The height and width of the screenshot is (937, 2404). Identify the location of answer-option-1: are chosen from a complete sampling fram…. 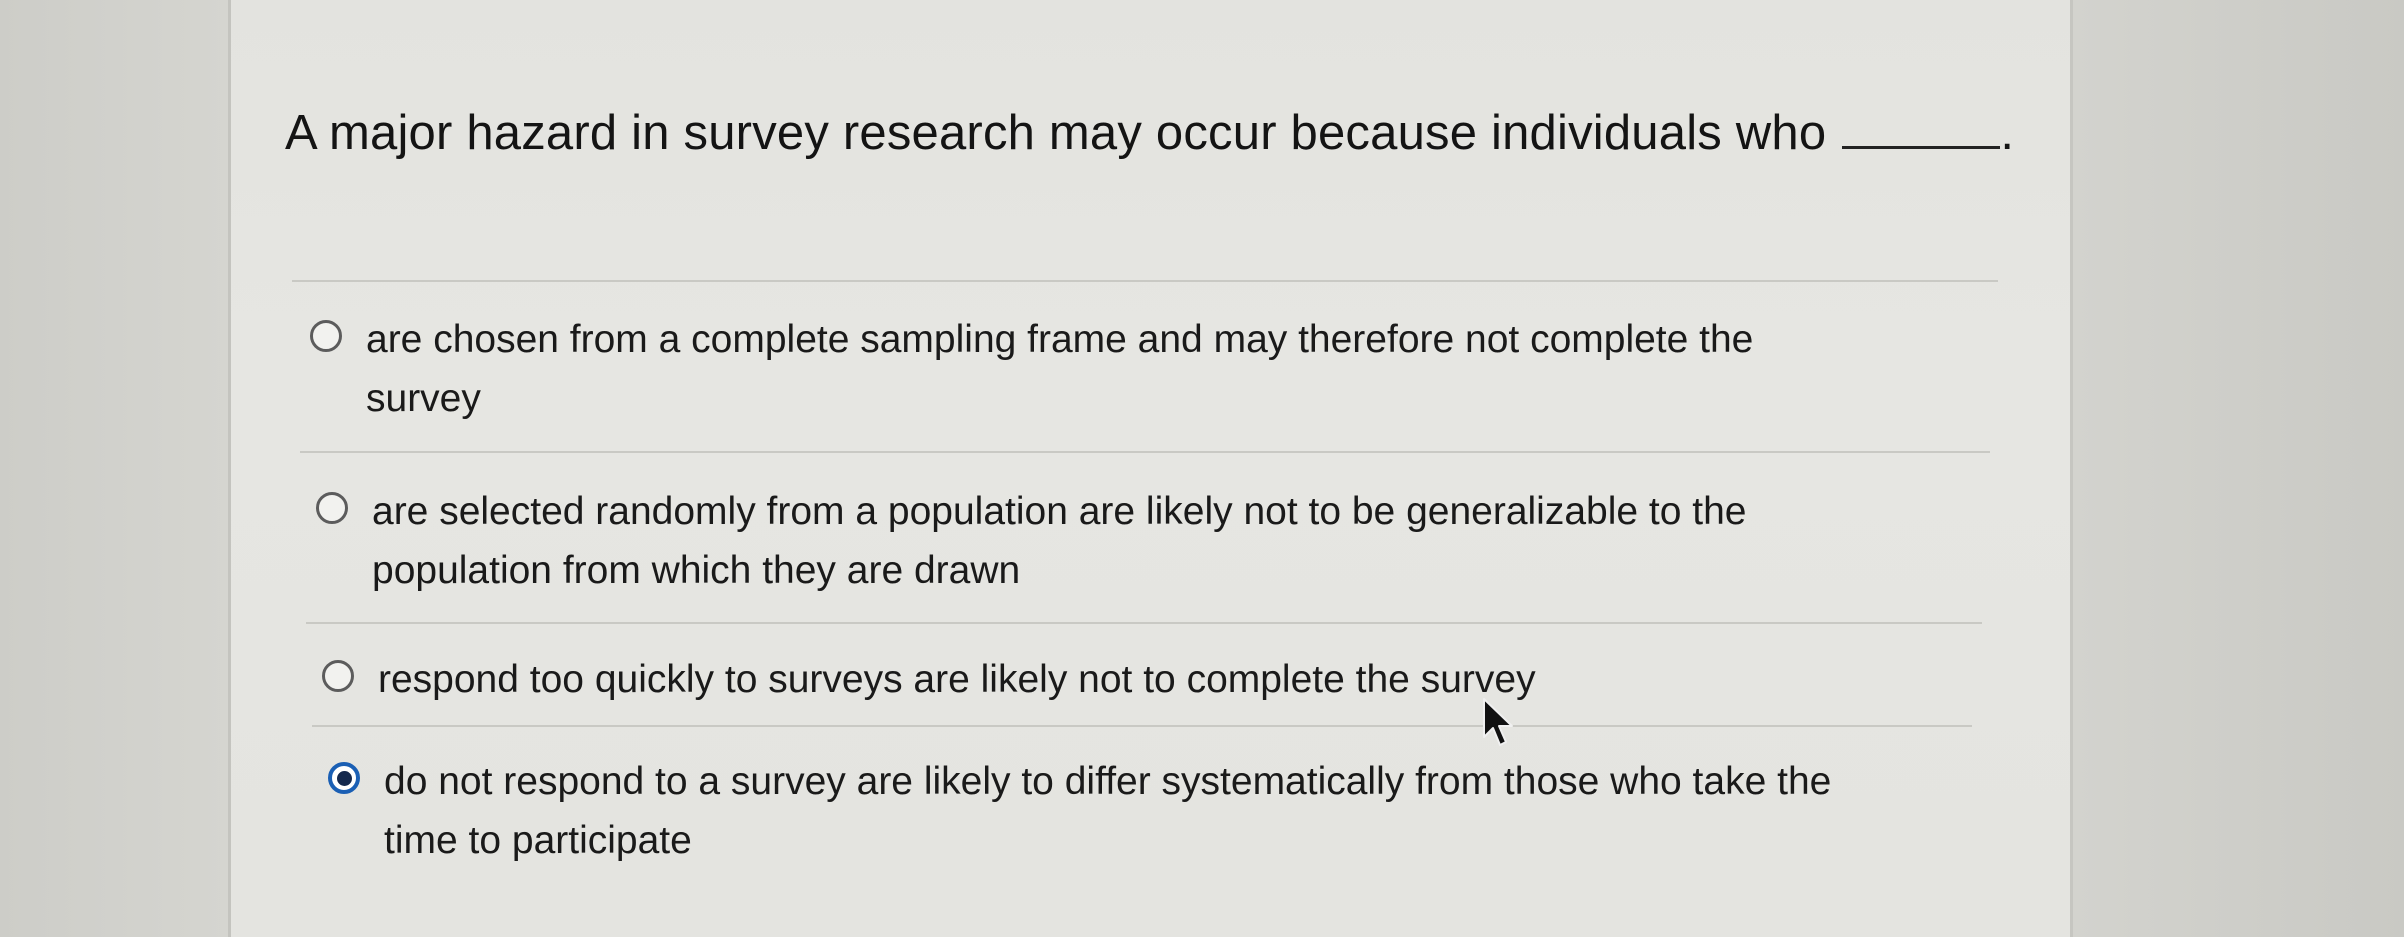
(1031, 369).